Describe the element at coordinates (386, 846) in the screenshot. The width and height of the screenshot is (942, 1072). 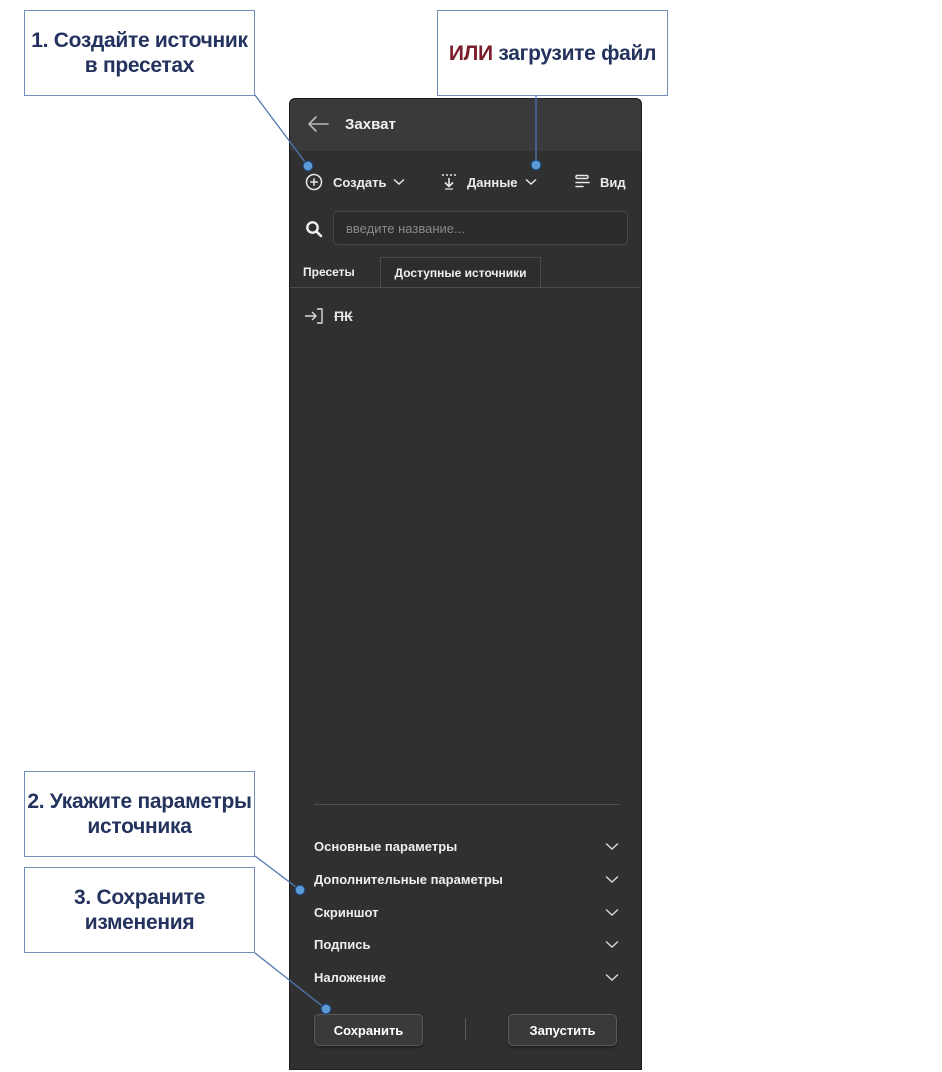
I see `section-label: Основные параметры` at that location.